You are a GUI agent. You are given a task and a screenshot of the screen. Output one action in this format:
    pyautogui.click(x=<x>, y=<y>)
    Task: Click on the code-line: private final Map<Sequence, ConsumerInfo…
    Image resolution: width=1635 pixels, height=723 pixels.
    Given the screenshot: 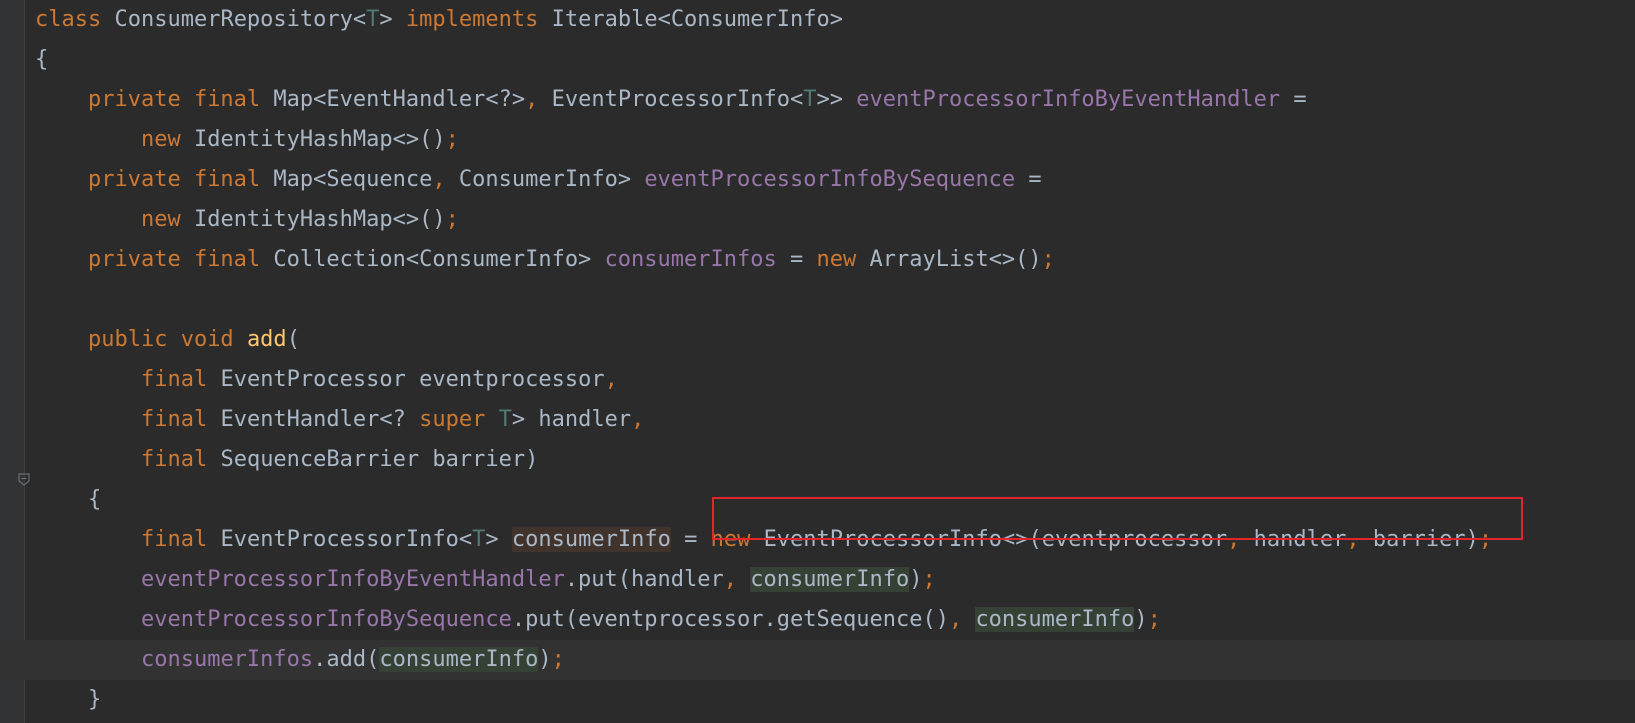 What is the action you would take?
    pyautogui.click(x=817, y=180)
    